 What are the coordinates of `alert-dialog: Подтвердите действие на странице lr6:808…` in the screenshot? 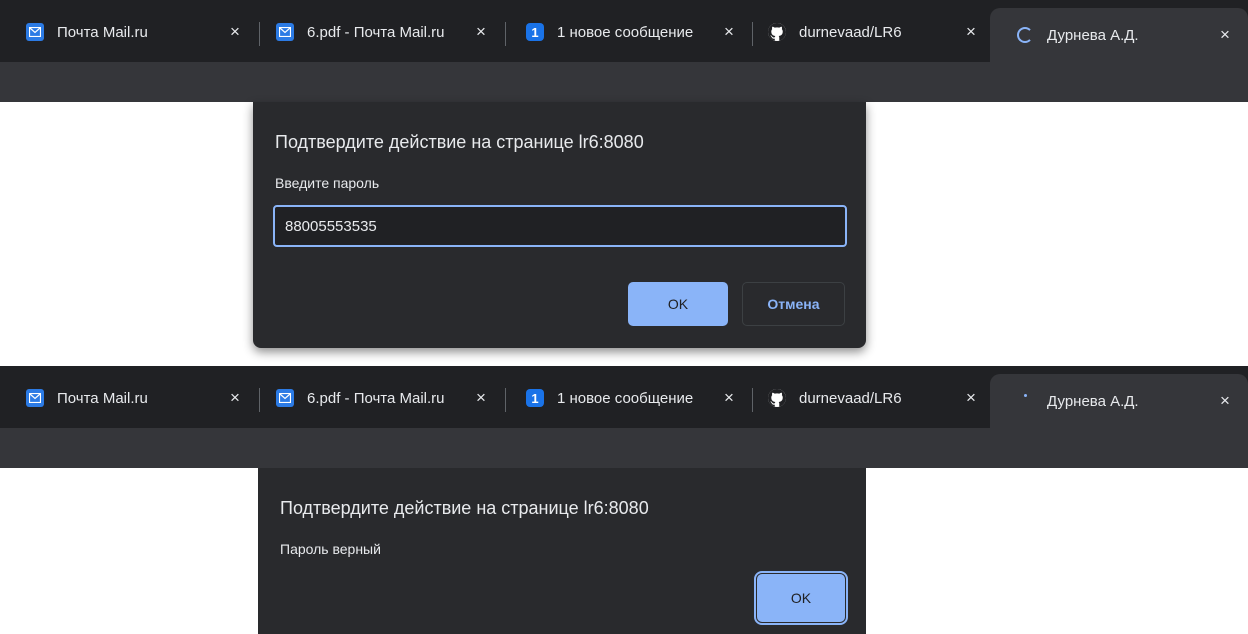 It's located at (562, 551).